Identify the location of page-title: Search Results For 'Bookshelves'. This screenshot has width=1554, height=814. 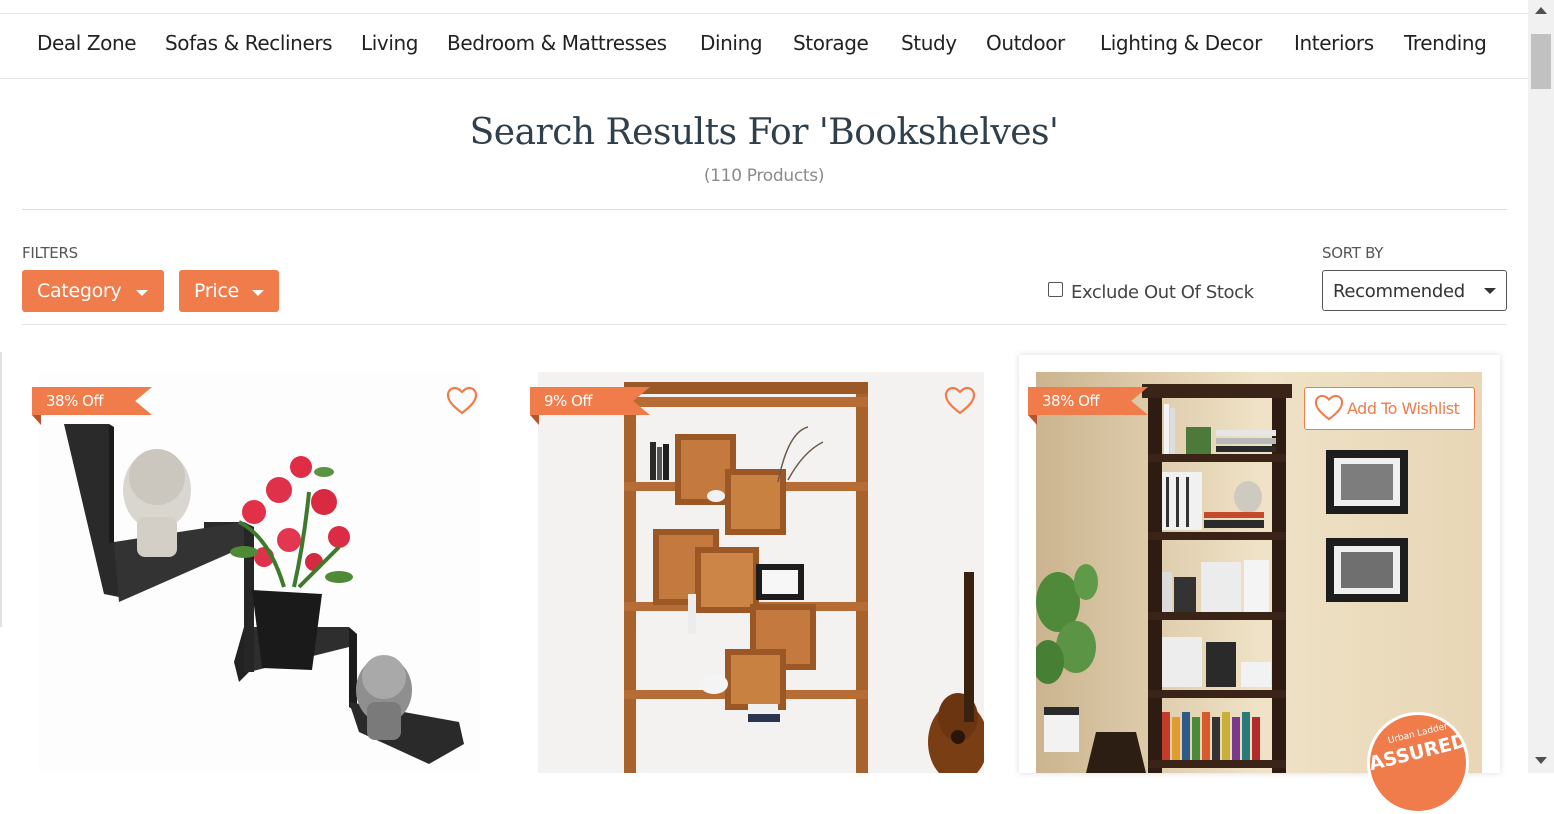
(764, 132).